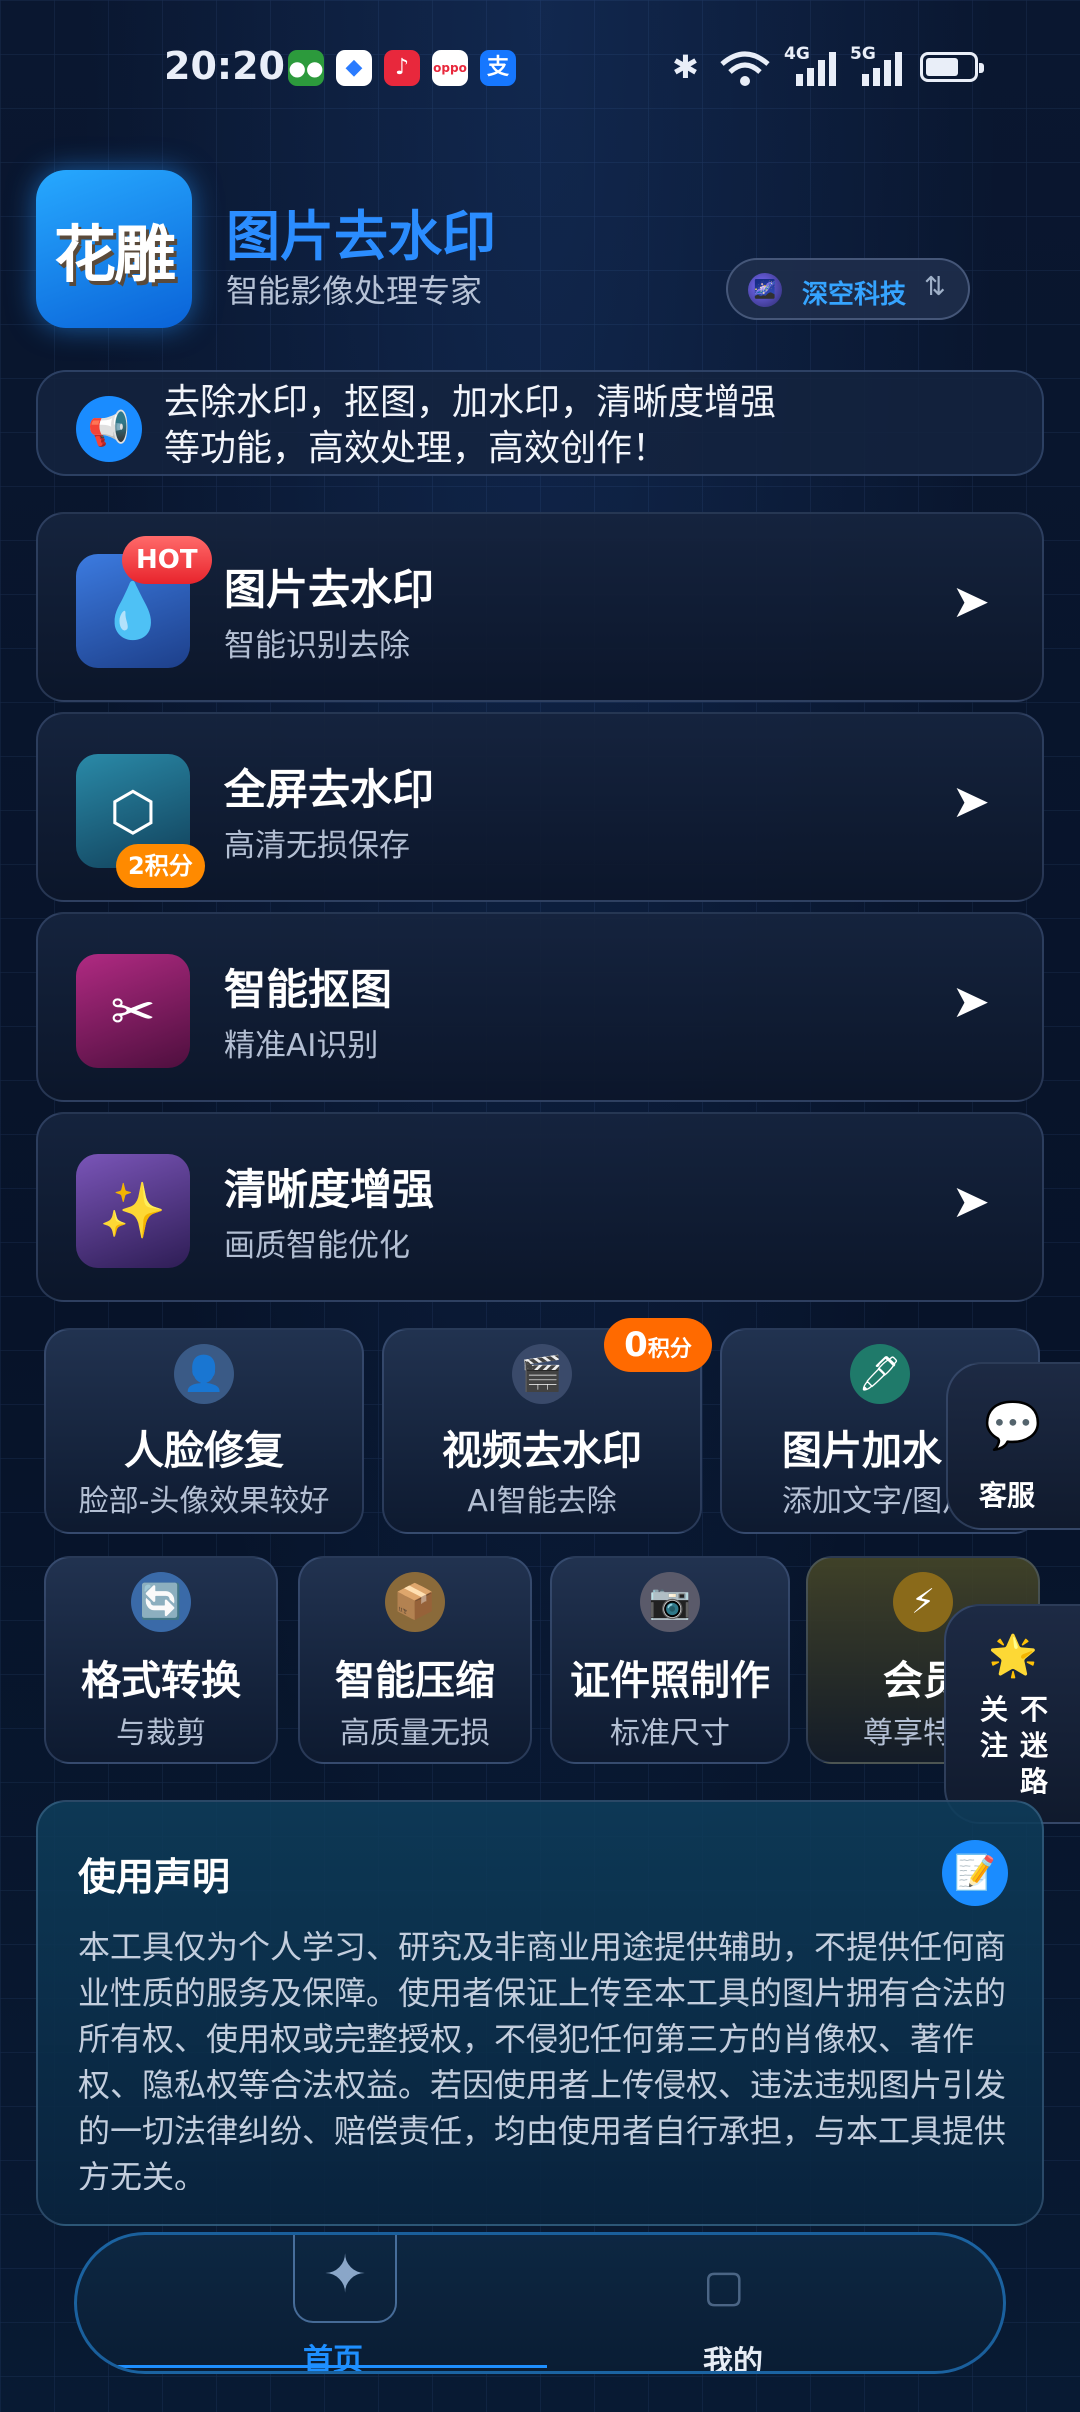  What do you see at coordinates (765, 290) in the screenshot?
I see `galaxy-icon: 🌌` at bounding box center [765, 290].